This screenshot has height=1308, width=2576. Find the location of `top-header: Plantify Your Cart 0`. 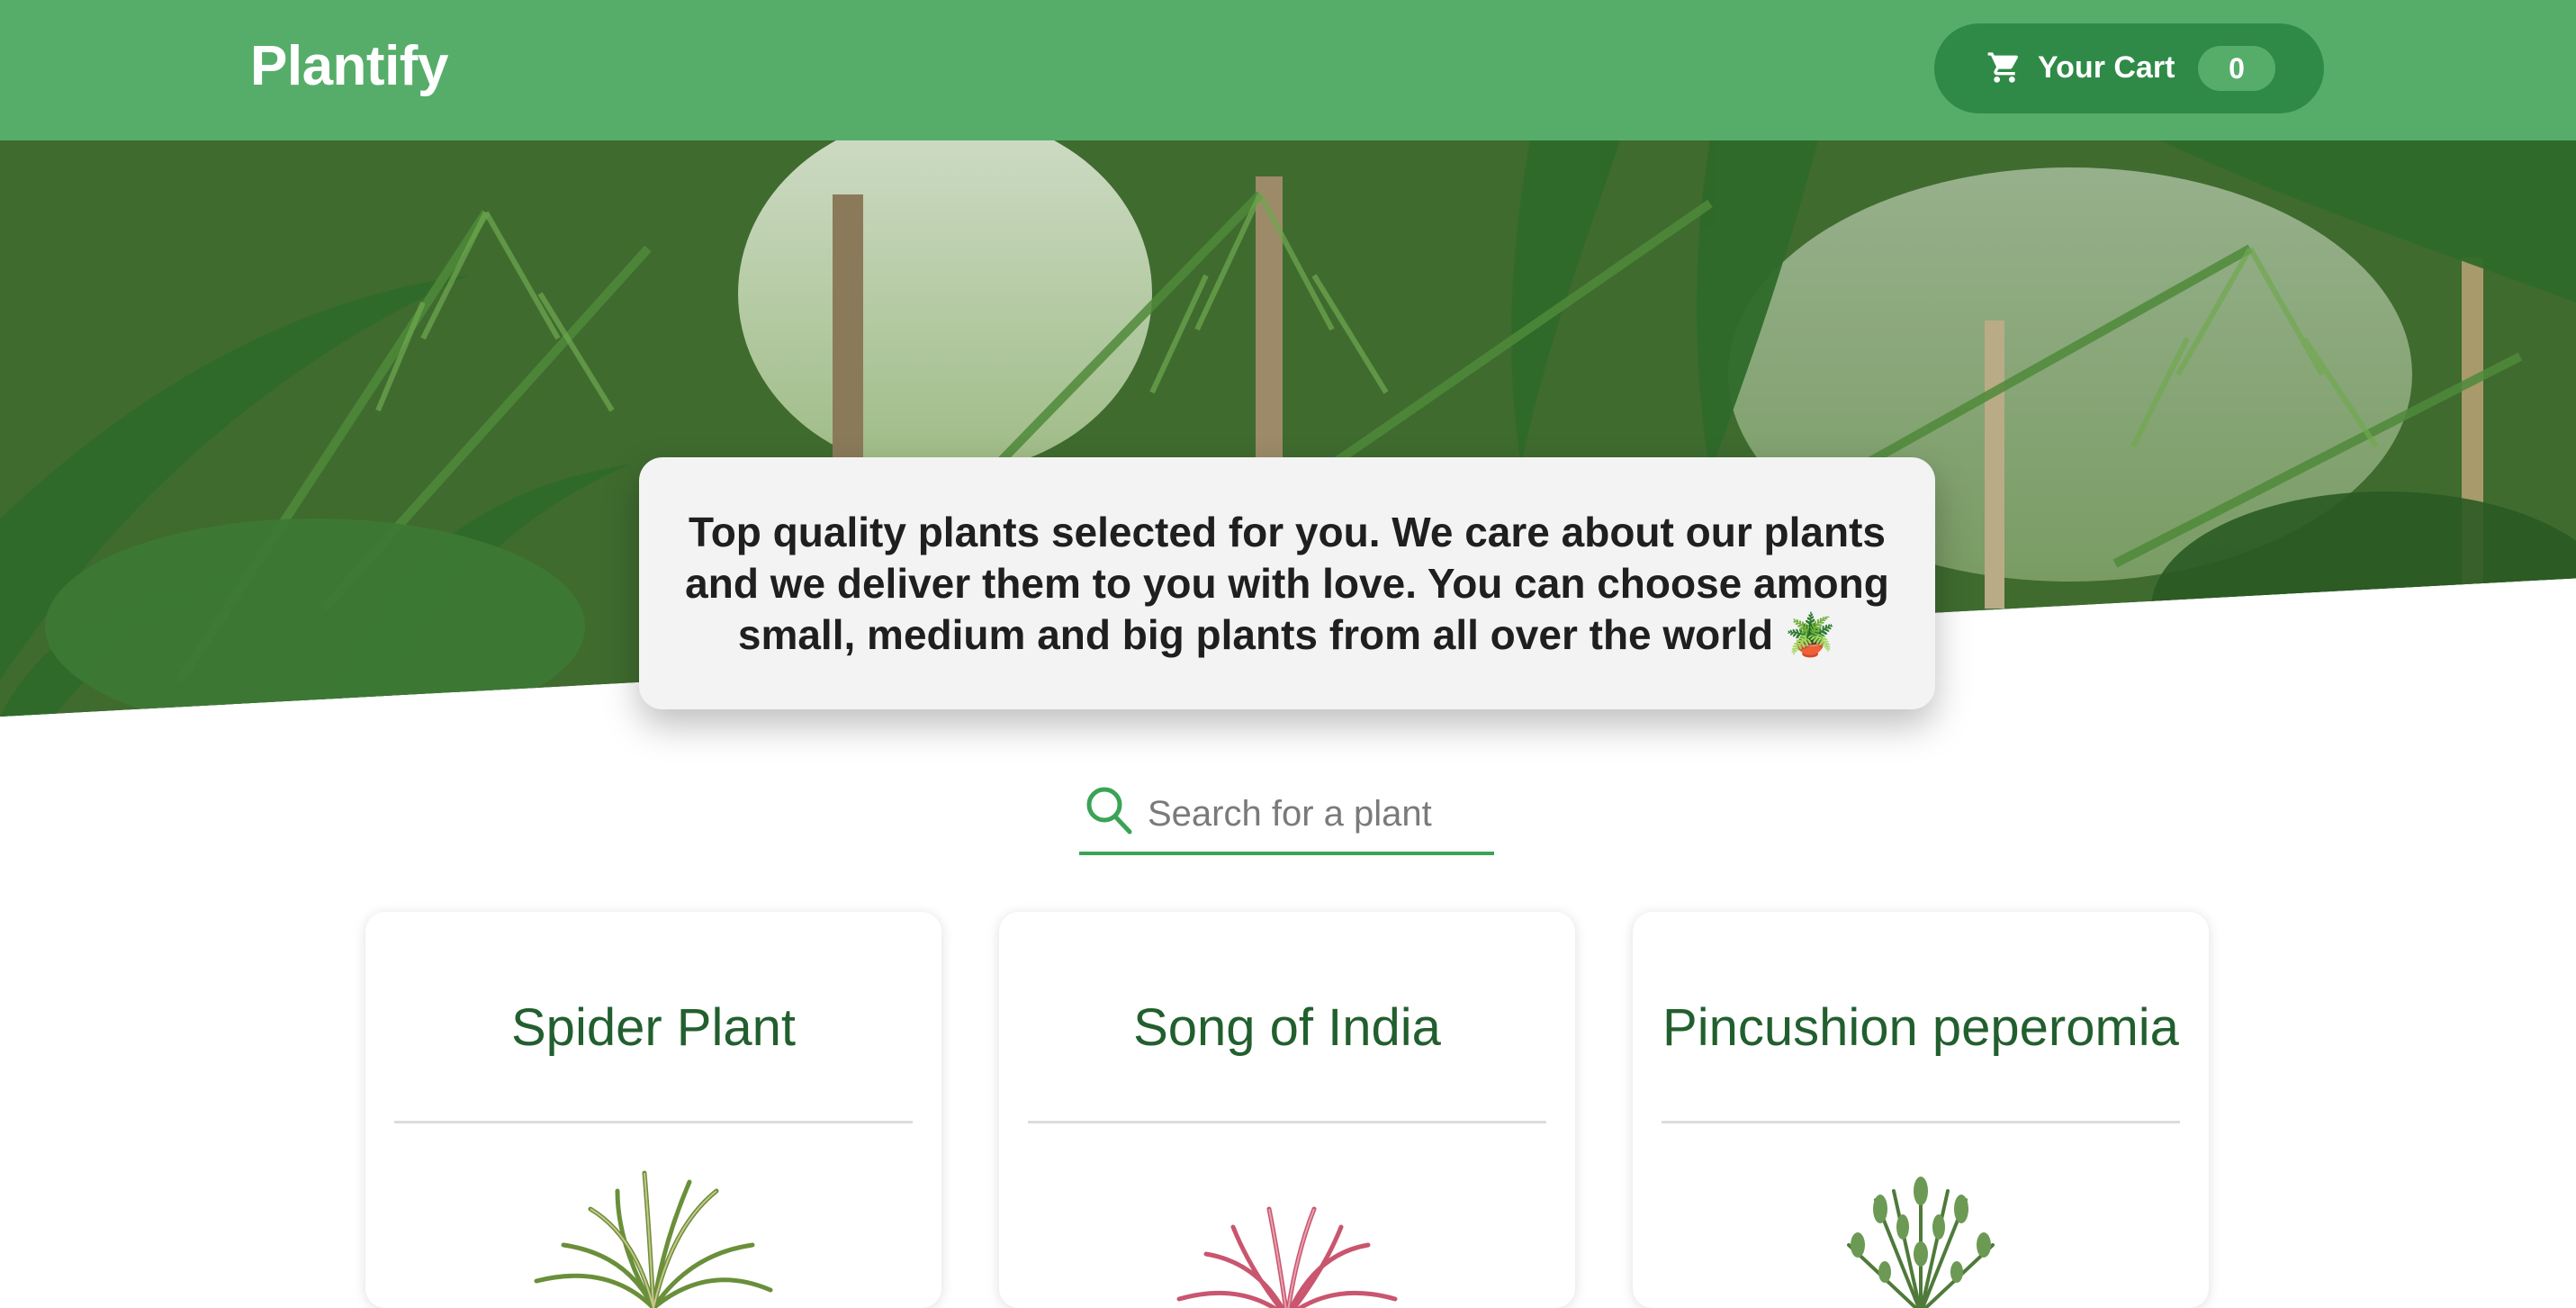

top-header: Plantify Your Cart 0 is located at coordinates (1288, 70).